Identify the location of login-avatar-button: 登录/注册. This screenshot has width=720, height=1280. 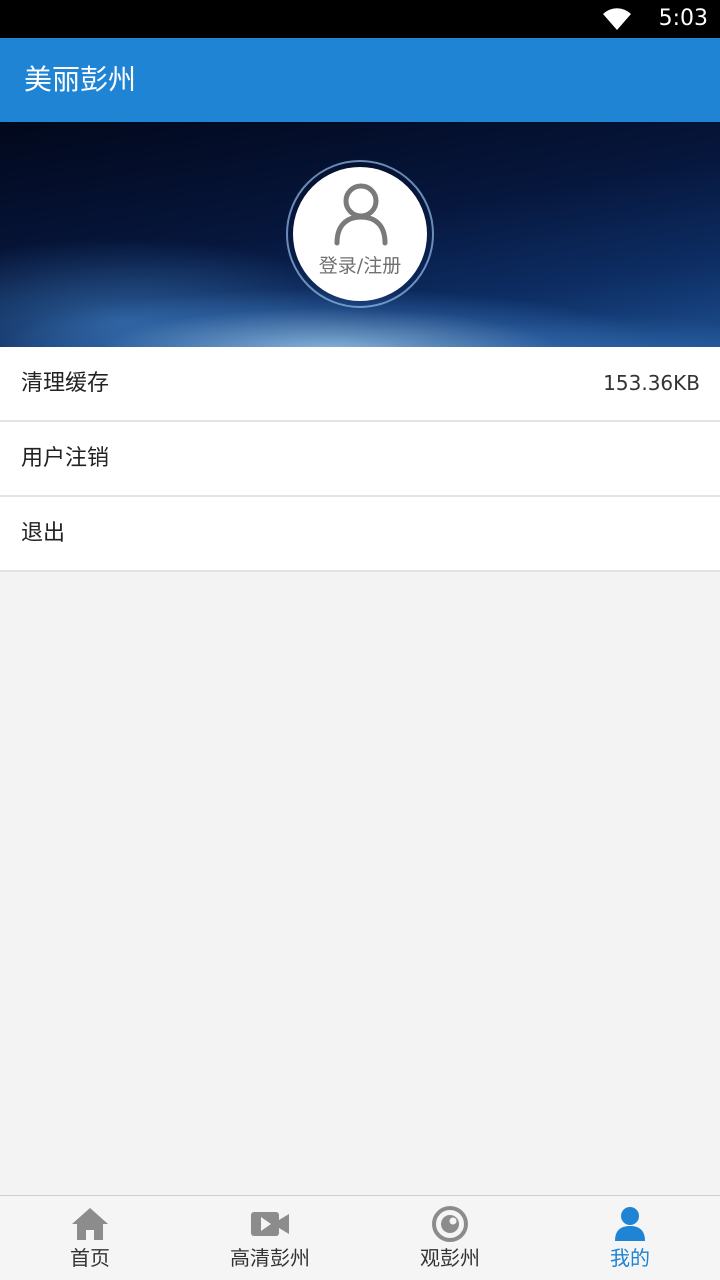
(360, 234).